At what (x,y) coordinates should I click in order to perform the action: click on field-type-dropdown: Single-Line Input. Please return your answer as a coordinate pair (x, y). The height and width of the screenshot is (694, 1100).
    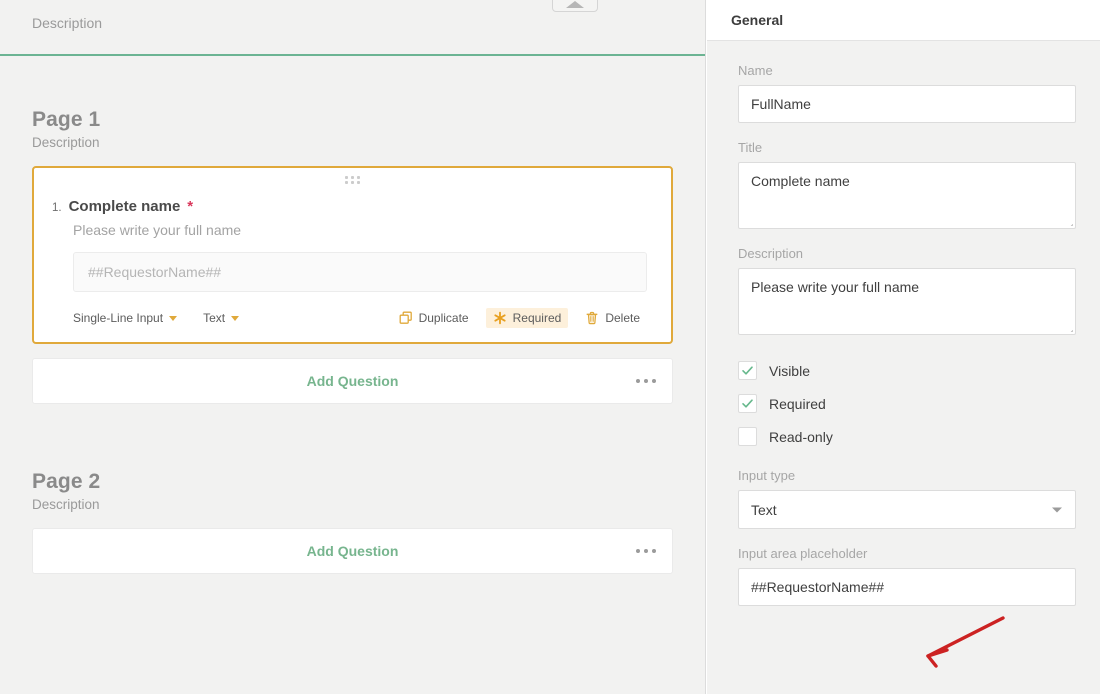
    Looking at the image, I should click on (125, 318).